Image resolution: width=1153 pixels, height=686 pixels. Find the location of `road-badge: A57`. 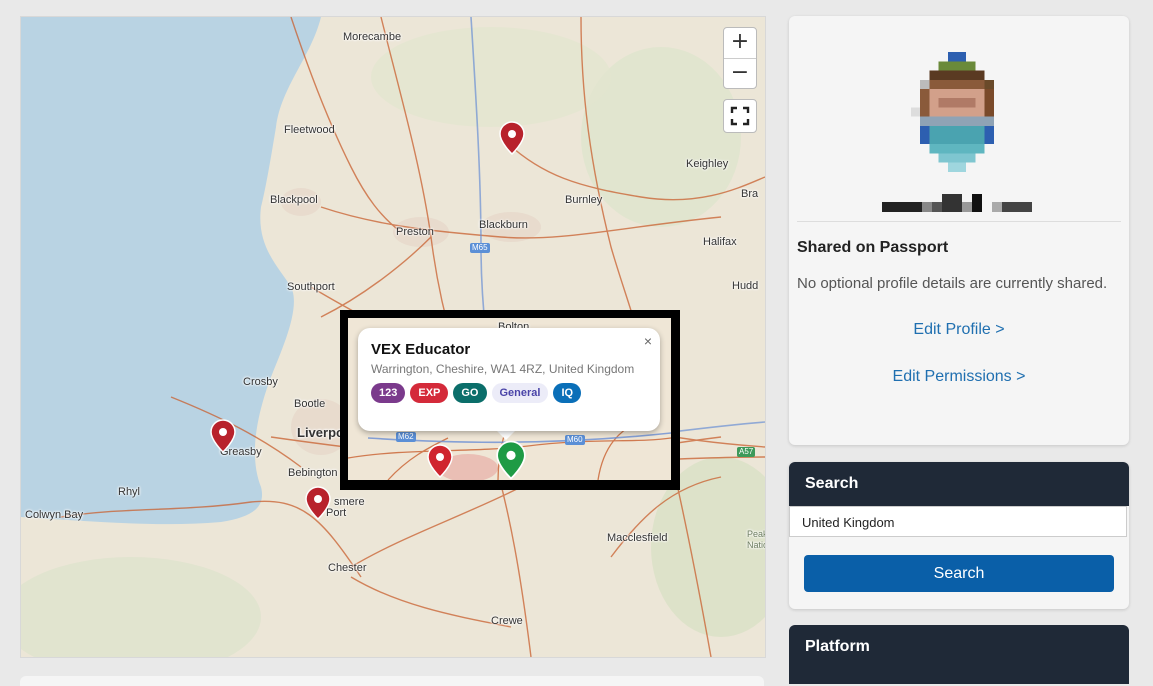

road-badge: A57 is located at coordinates (746, 452).